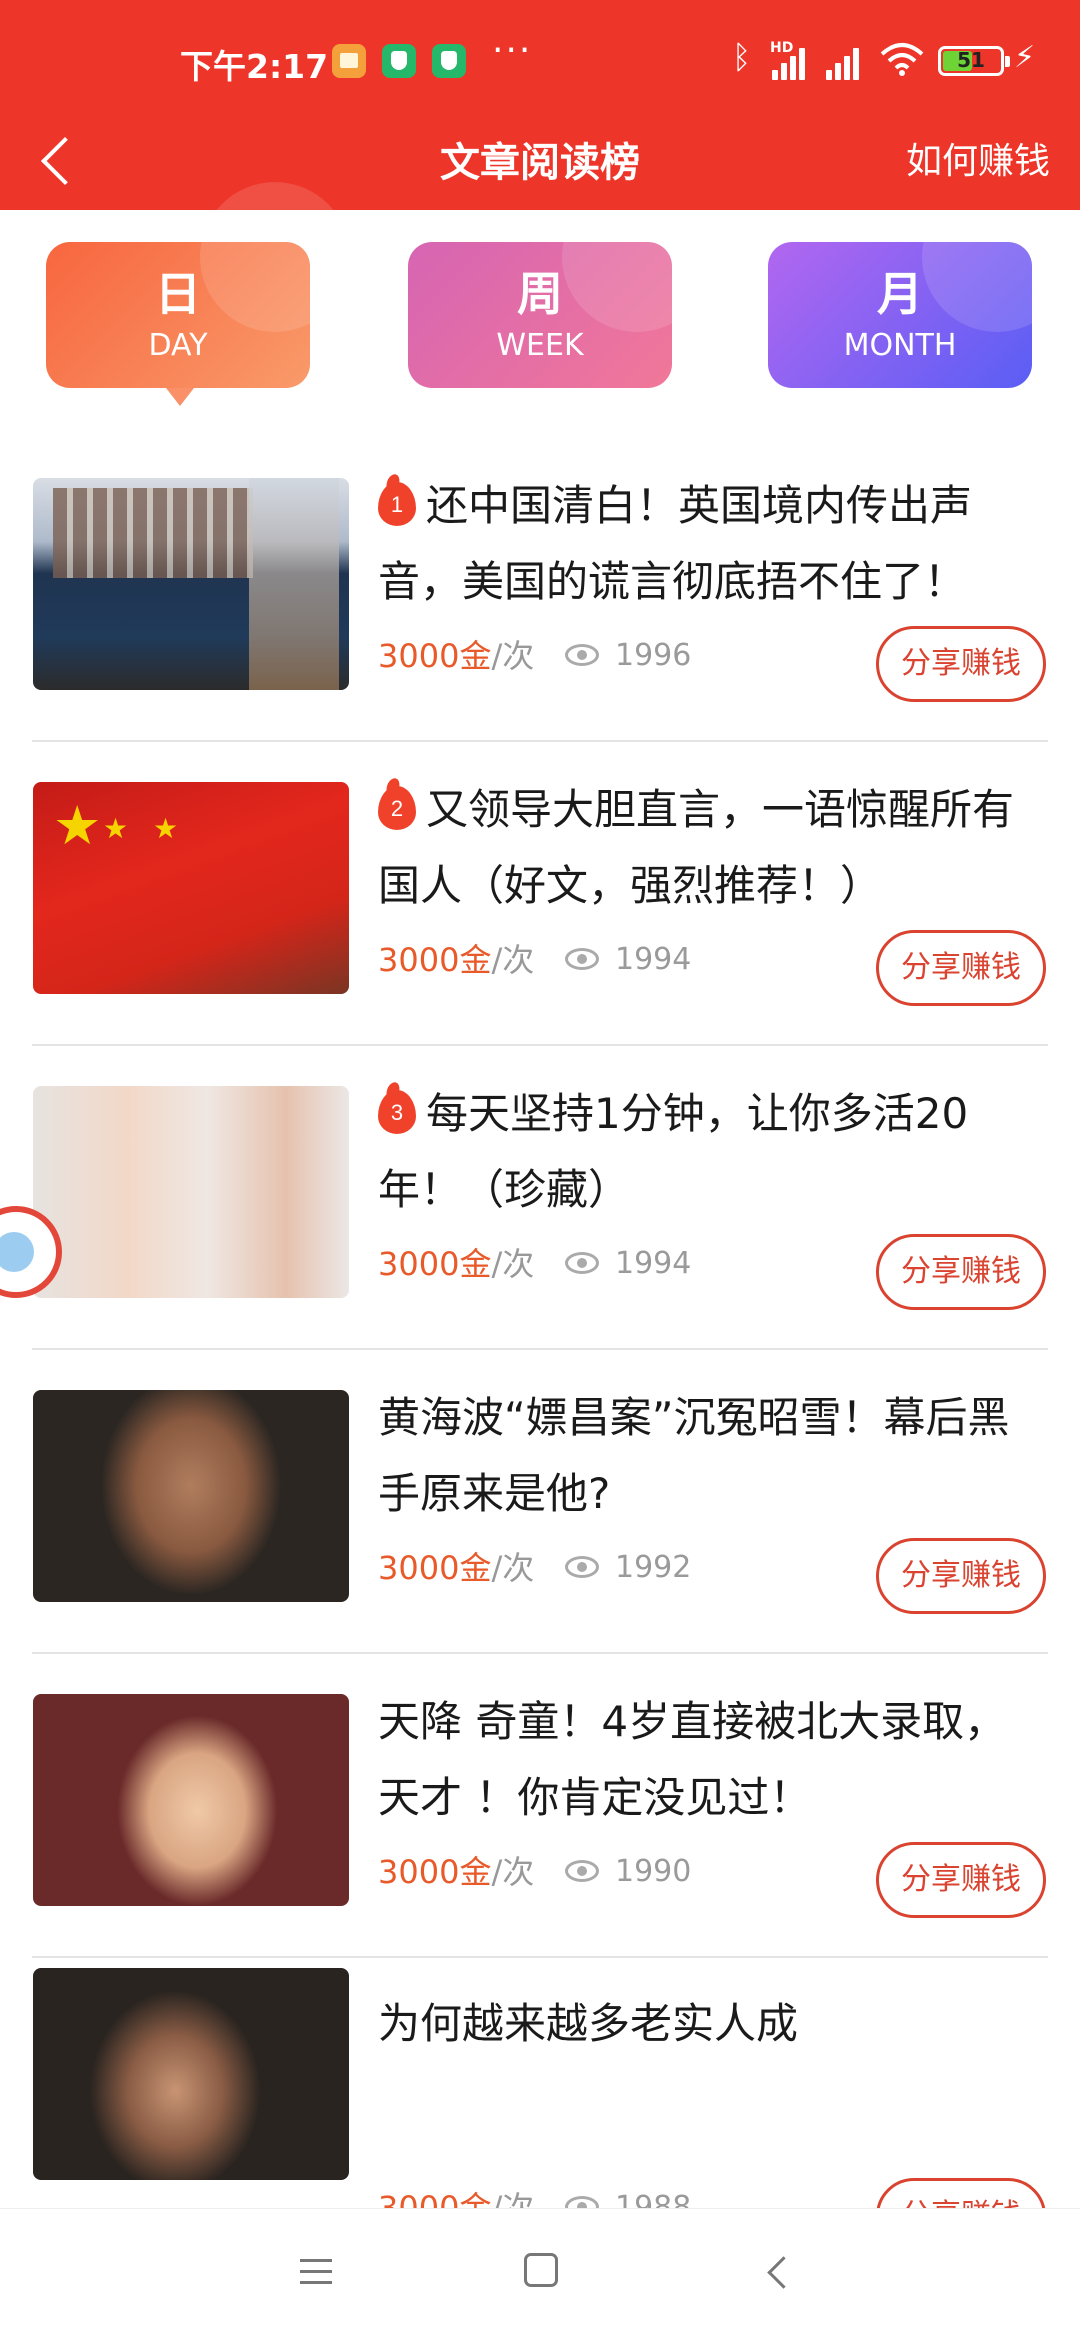 This screenshot has height=2340, width=1080. What do you see at coordinates (512, 50) in the screenshot?
I see `more-notifications-icon: ···` at bounding box center [512, 50].